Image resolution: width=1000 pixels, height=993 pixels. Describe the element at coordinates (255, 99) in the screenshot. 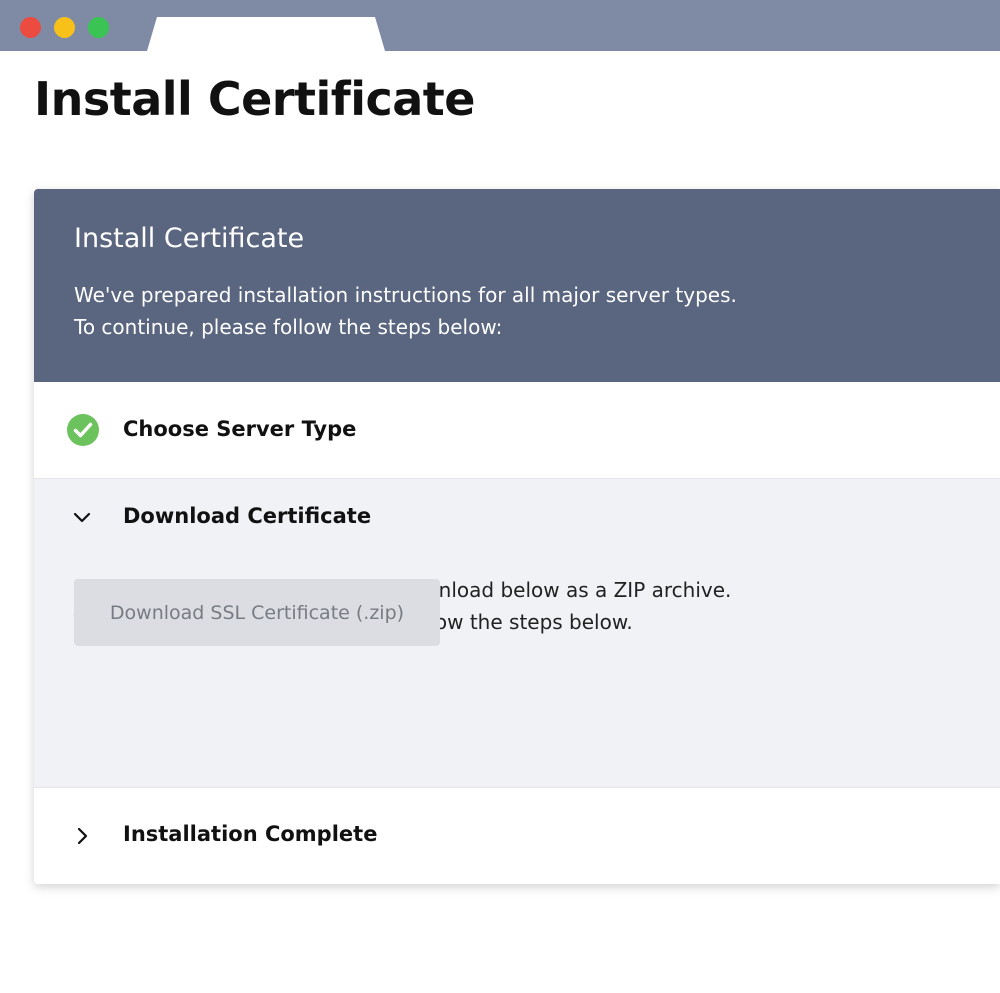

I see `page-title: Install Certificate` at that location.